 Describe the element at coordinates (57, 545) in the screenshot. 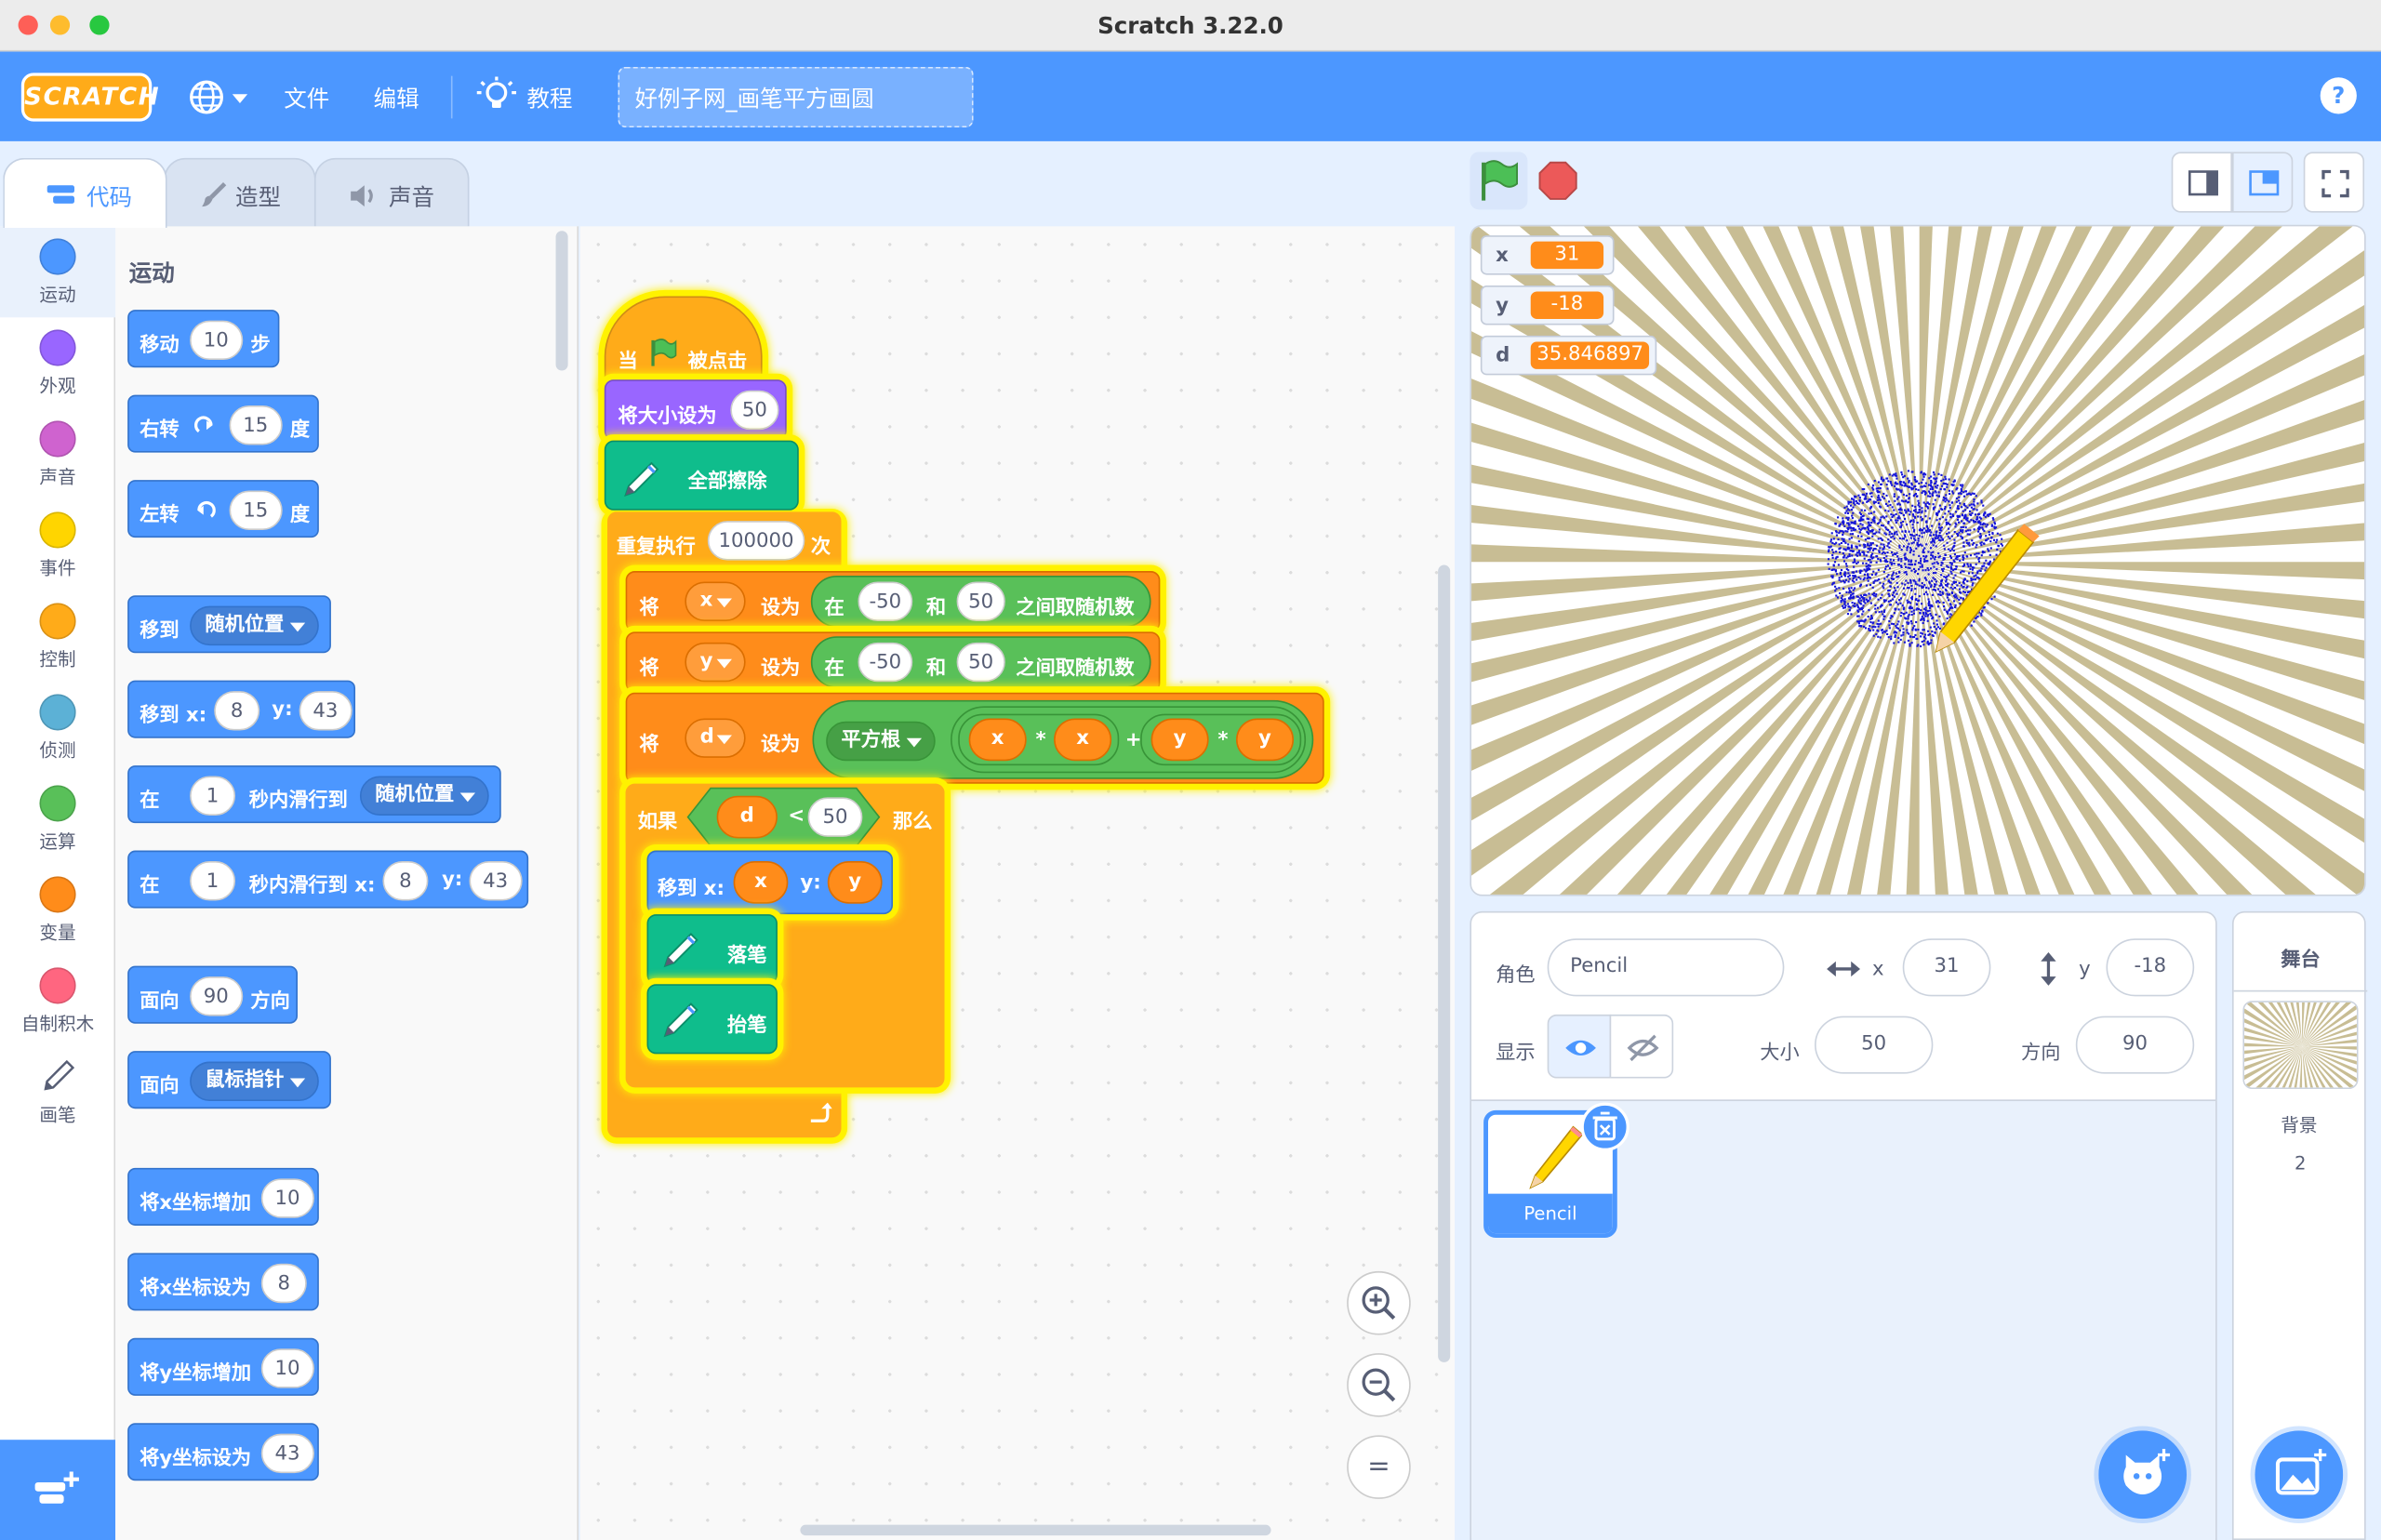

I see `category-events: 事件` at that location.